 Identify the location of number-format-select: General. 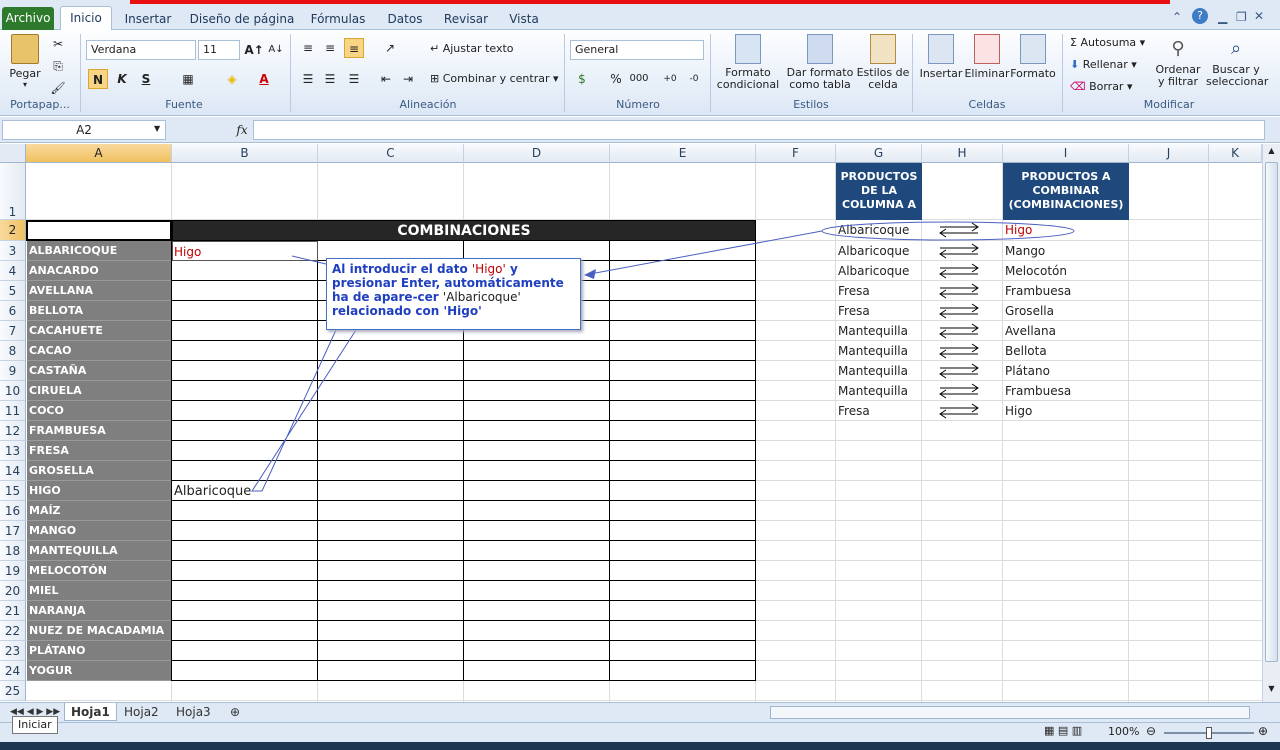
(637, 50).